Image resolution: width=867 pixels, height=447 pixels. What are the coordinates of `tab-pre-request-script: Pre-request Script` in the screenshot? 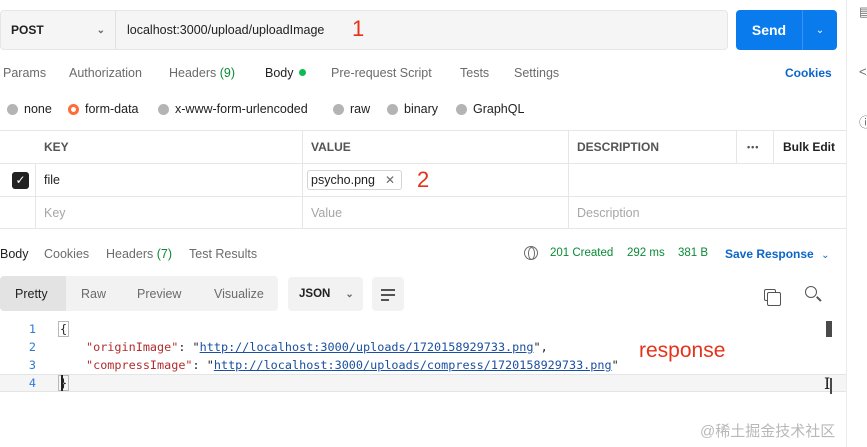 It's located at (381, 73).